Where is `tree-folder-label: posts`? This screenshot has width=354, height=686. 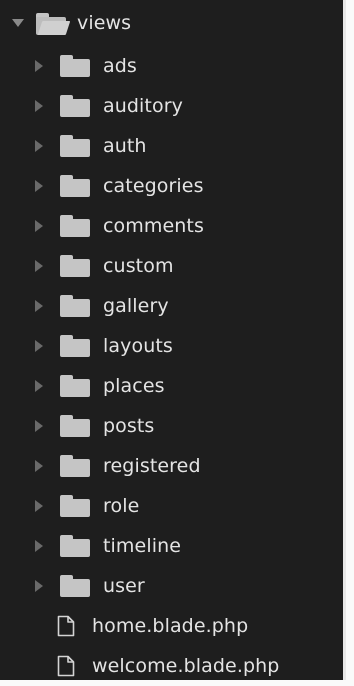
tree-folder-label: posts is located at coordinates (129, 426).